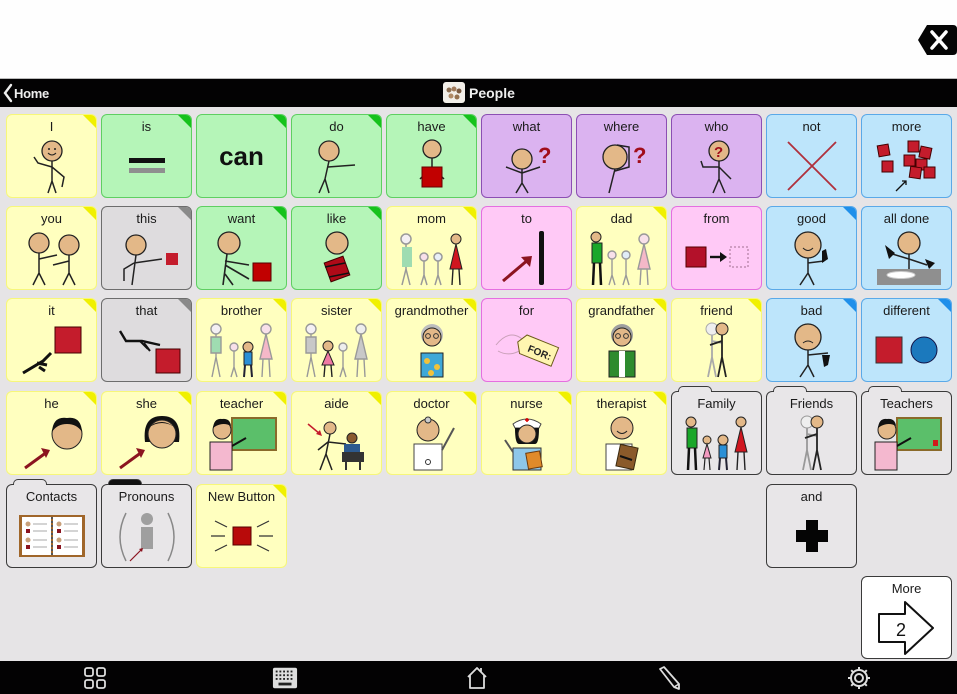 Image resolution: width=957 pixels, height=694 pixels. What do you see at coordinates (431, 126) in the screenshot?
I see `cell-label: have` at bounding box center [431, 126].